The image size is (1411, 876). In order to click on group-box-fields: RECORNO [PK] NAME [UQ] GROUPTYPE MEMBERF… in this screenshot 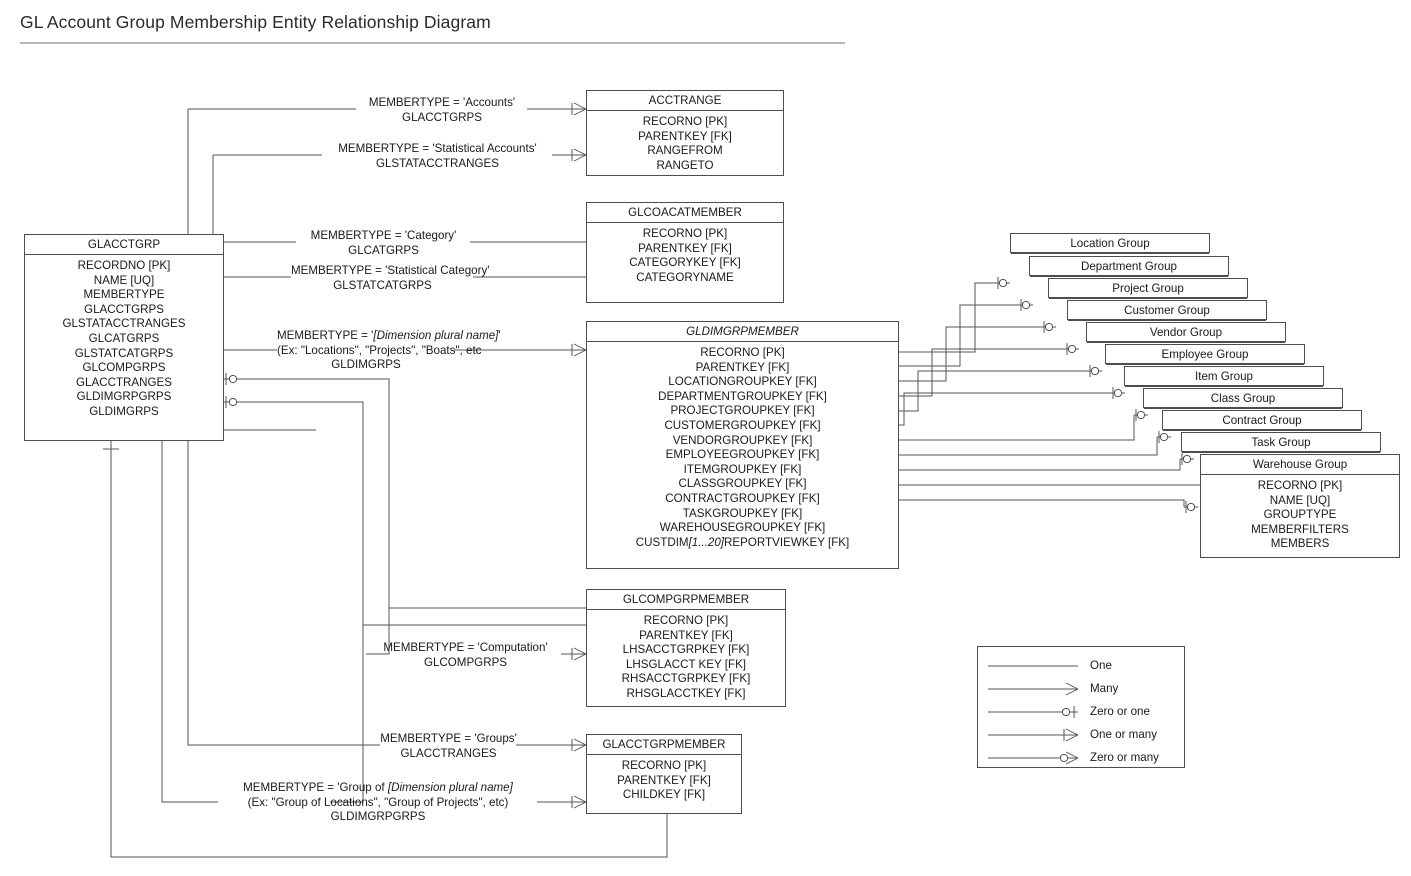, I will do `click(1300, 516)`.